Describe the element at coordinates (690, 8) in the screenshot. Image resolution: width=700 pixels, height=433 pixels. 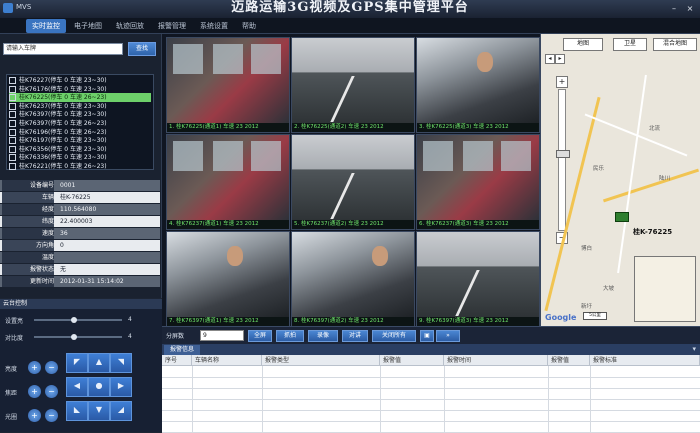
I see `close-button: ×` at that location.